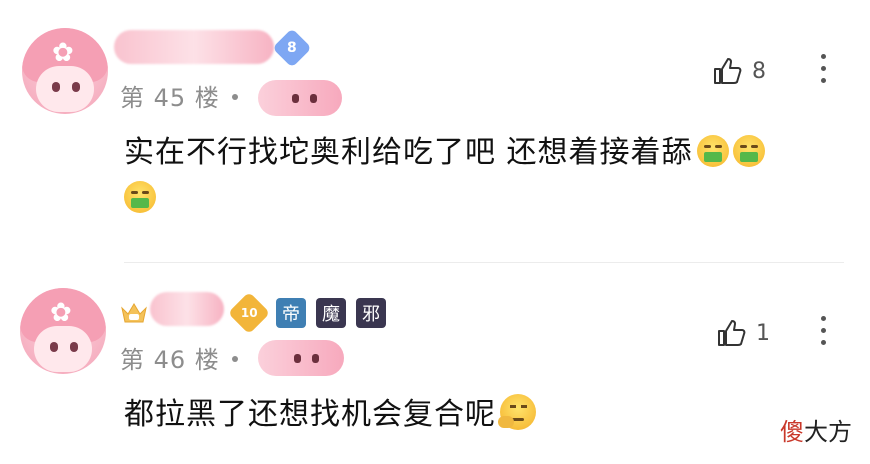 The height and width of the screenshot is (464, 870). I want to click on like-count: 1, so click(763, 333).